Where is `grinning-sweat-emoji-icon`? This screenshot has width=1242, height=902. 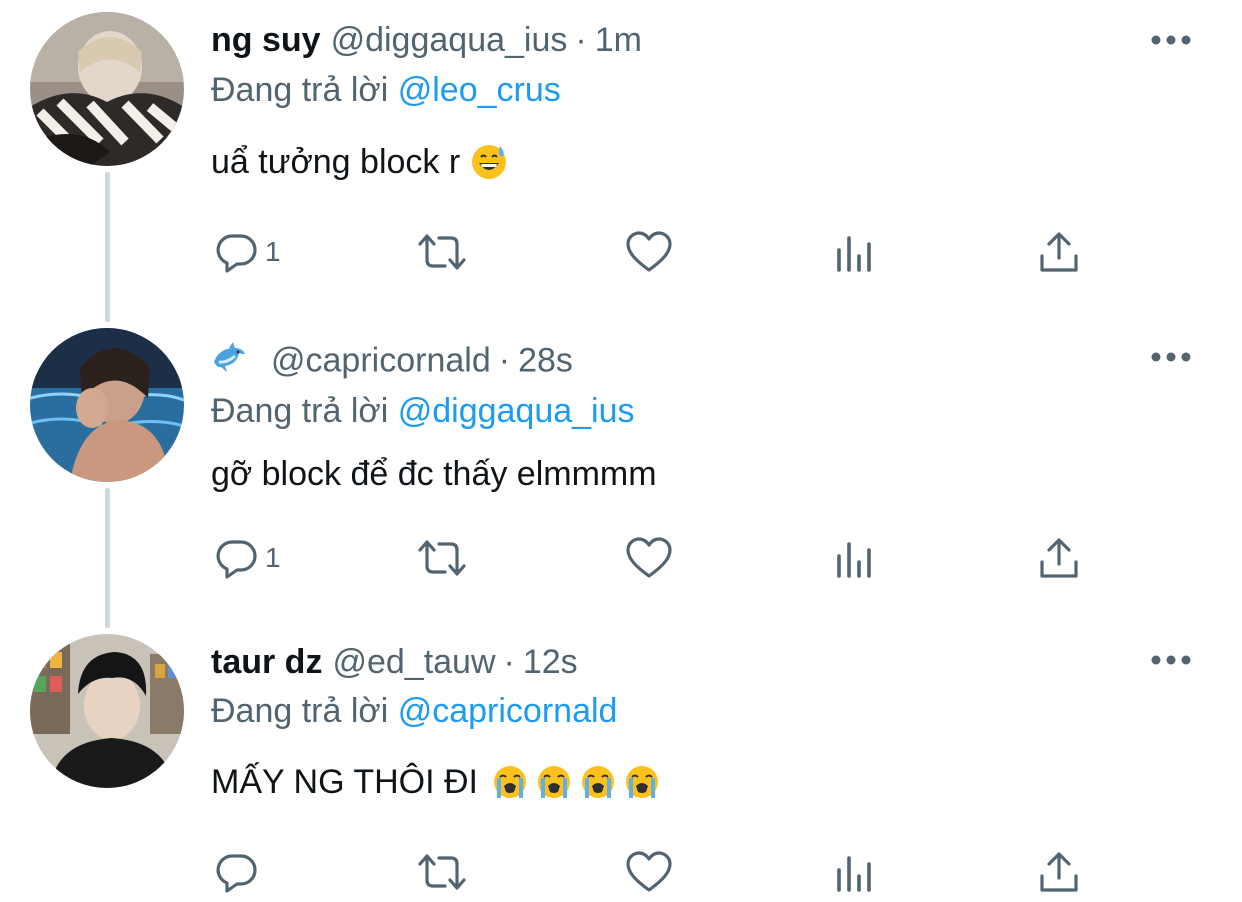 grinning-sweat-emoji-icon is located at coordinates (489, 162).